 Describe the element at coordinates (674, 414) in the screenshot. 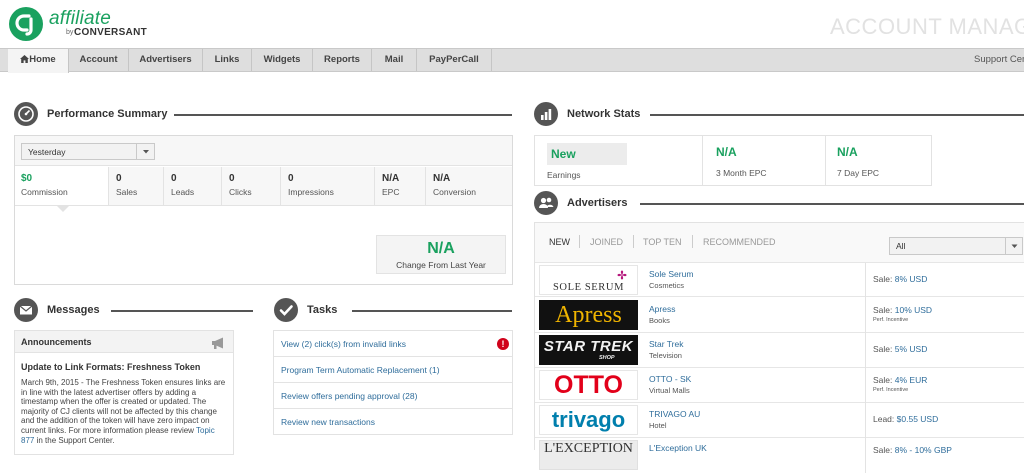

I see `advertiser-name: TRIVAGO AU` at that location.